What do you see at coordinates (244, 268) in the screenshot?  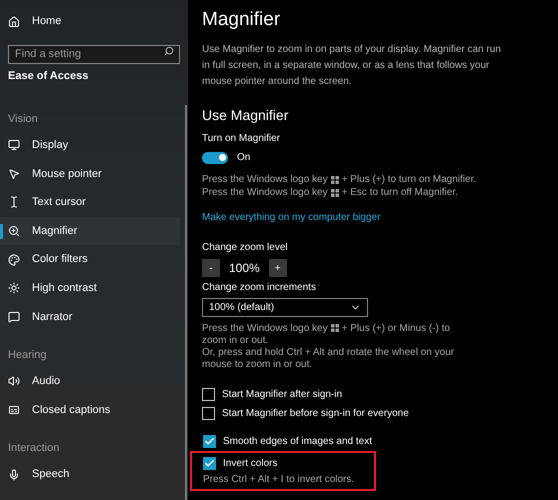 I see `zoom-value: 100%` at bounding box center [244, 268].